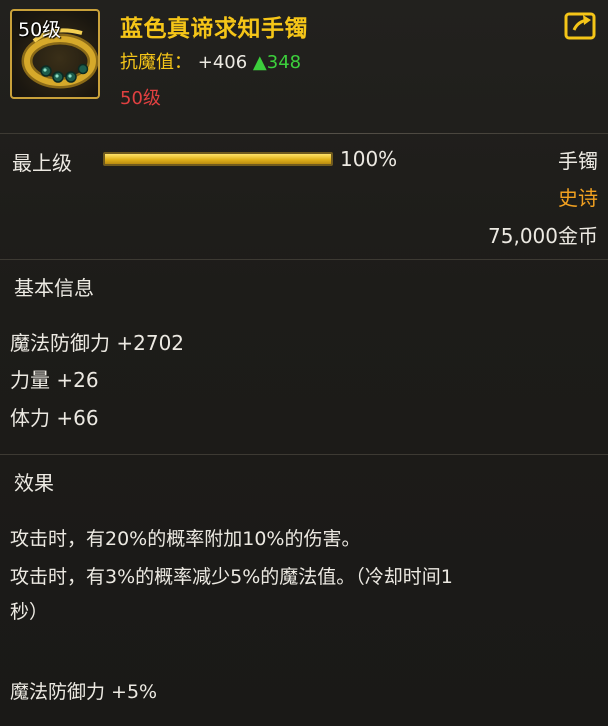 The width and height of the screenshot is (608, 726). I want to click on magic-resist-value: +406, so click(222, 62).